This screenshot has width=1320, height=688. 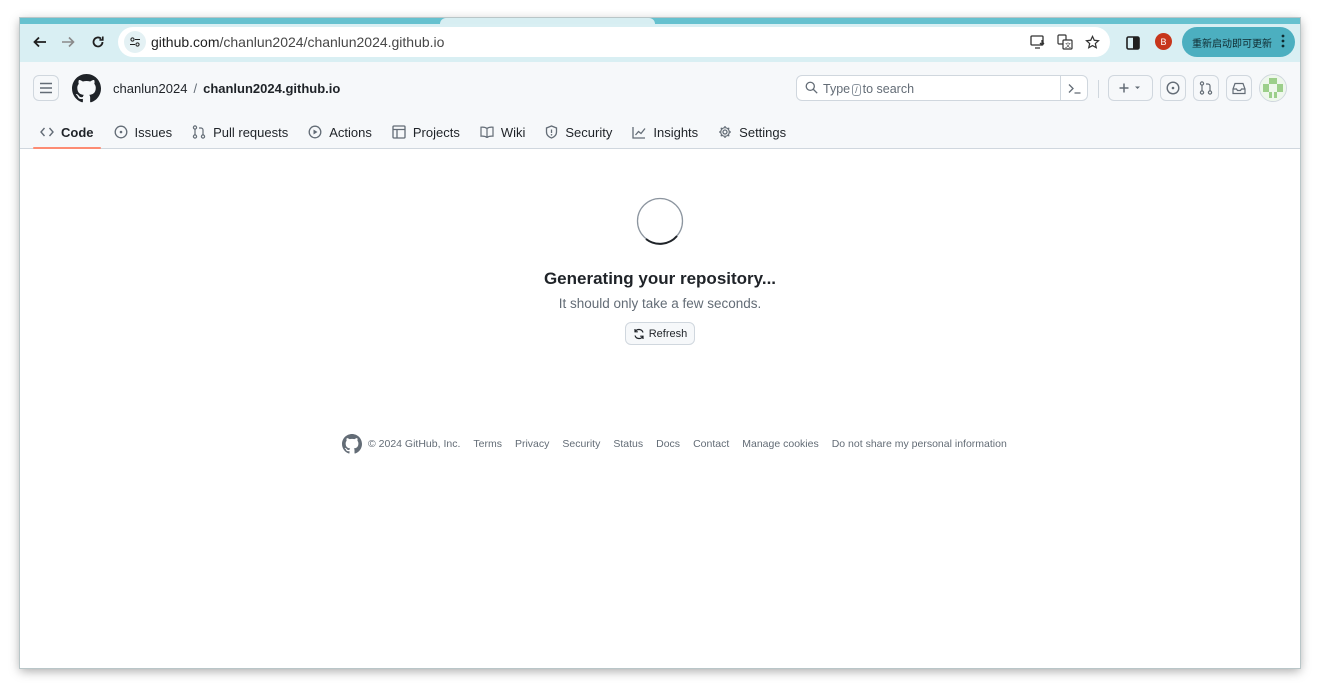 I want to click on inbox-icon, so click(x=1239, y=88).